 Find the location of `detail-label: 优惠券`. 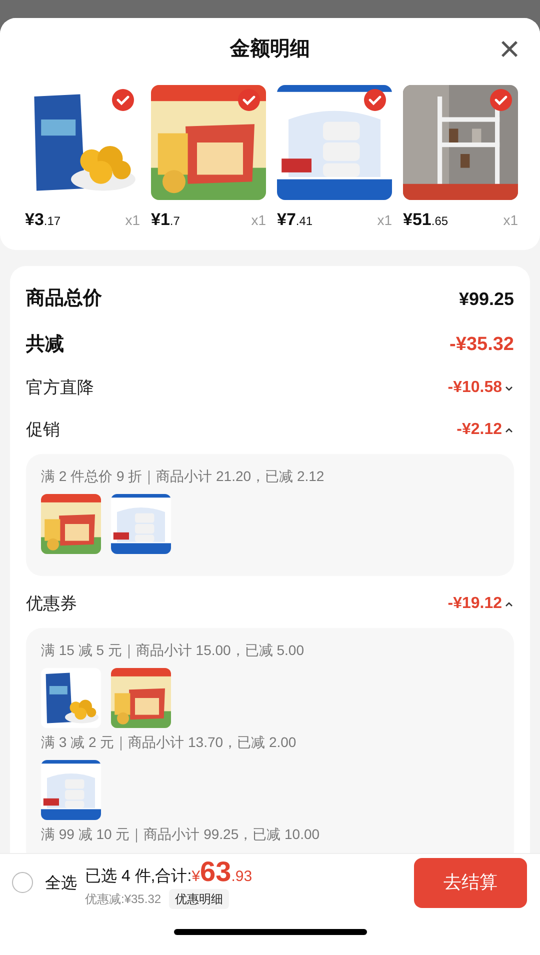

detail-label: 优惠券 is located at coordinates (51, 604).